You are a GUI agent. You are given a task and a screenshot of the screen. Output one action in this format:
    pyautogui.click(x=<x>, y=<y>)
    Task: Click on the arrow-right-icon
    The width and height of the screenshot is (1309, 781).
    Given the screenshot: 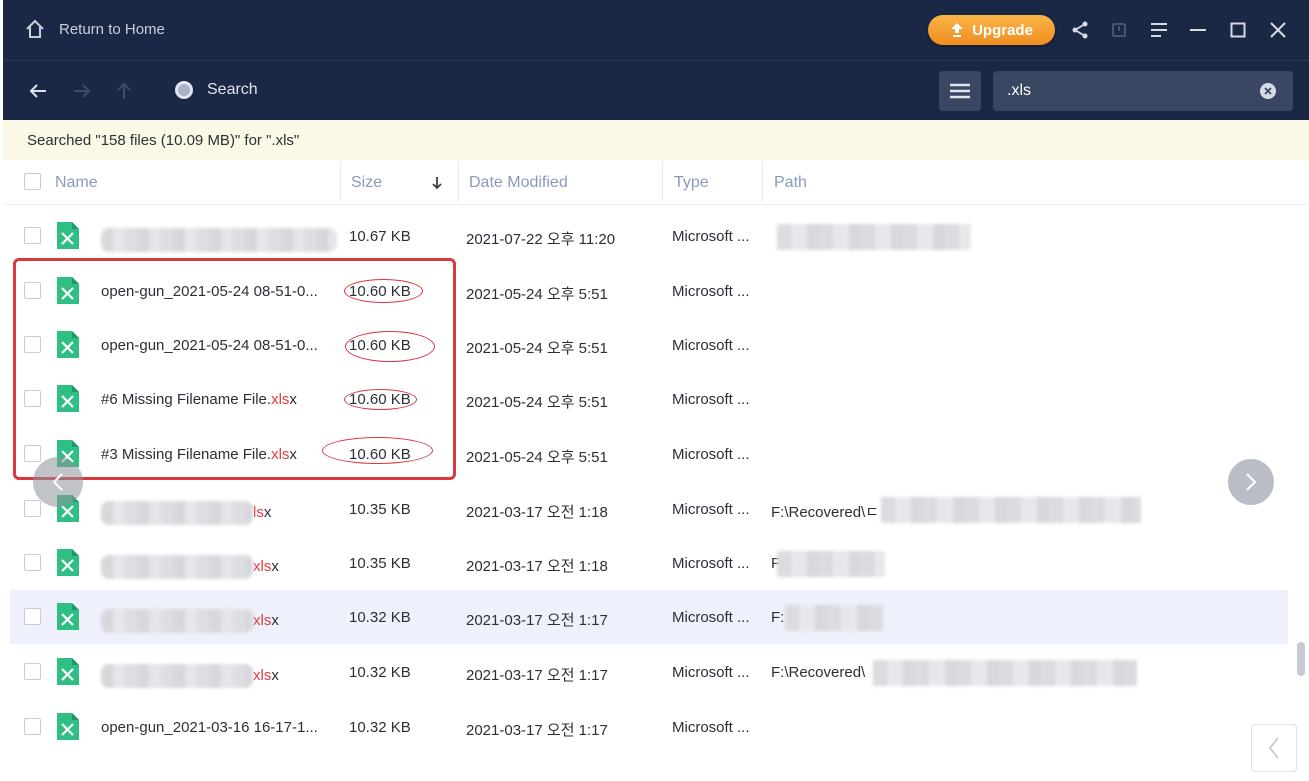 What is the action you would take?
    pyautogui.click(x=82, y=91)
    